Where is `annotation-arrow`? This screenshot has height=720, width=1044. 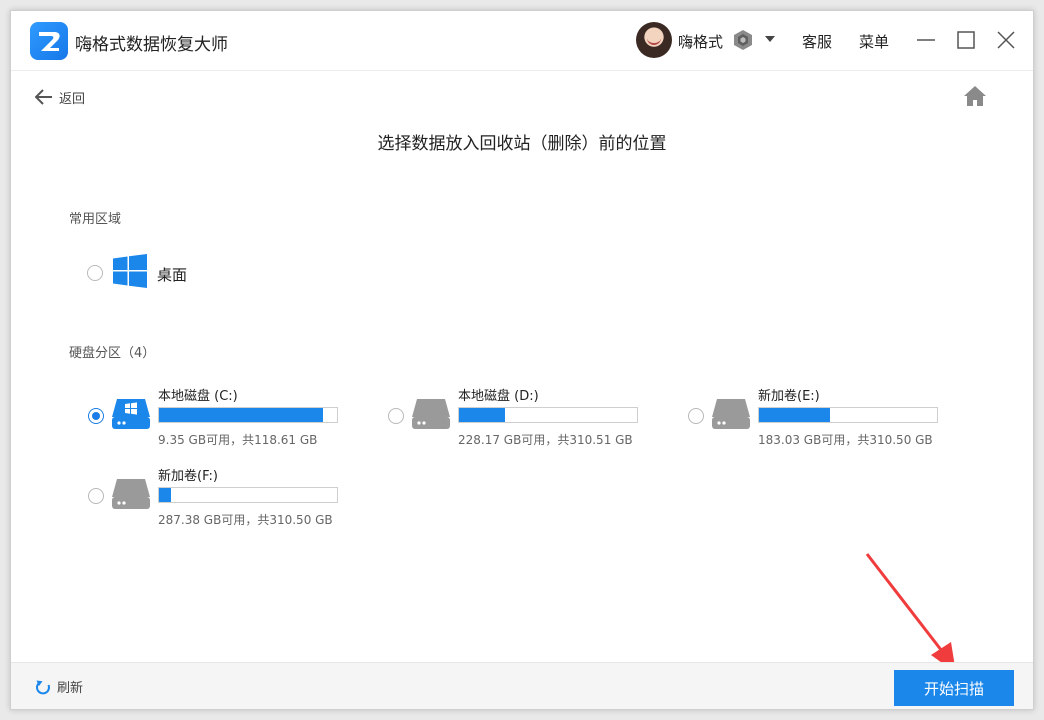 annotation-arrow is located at coordinates (910, 613).